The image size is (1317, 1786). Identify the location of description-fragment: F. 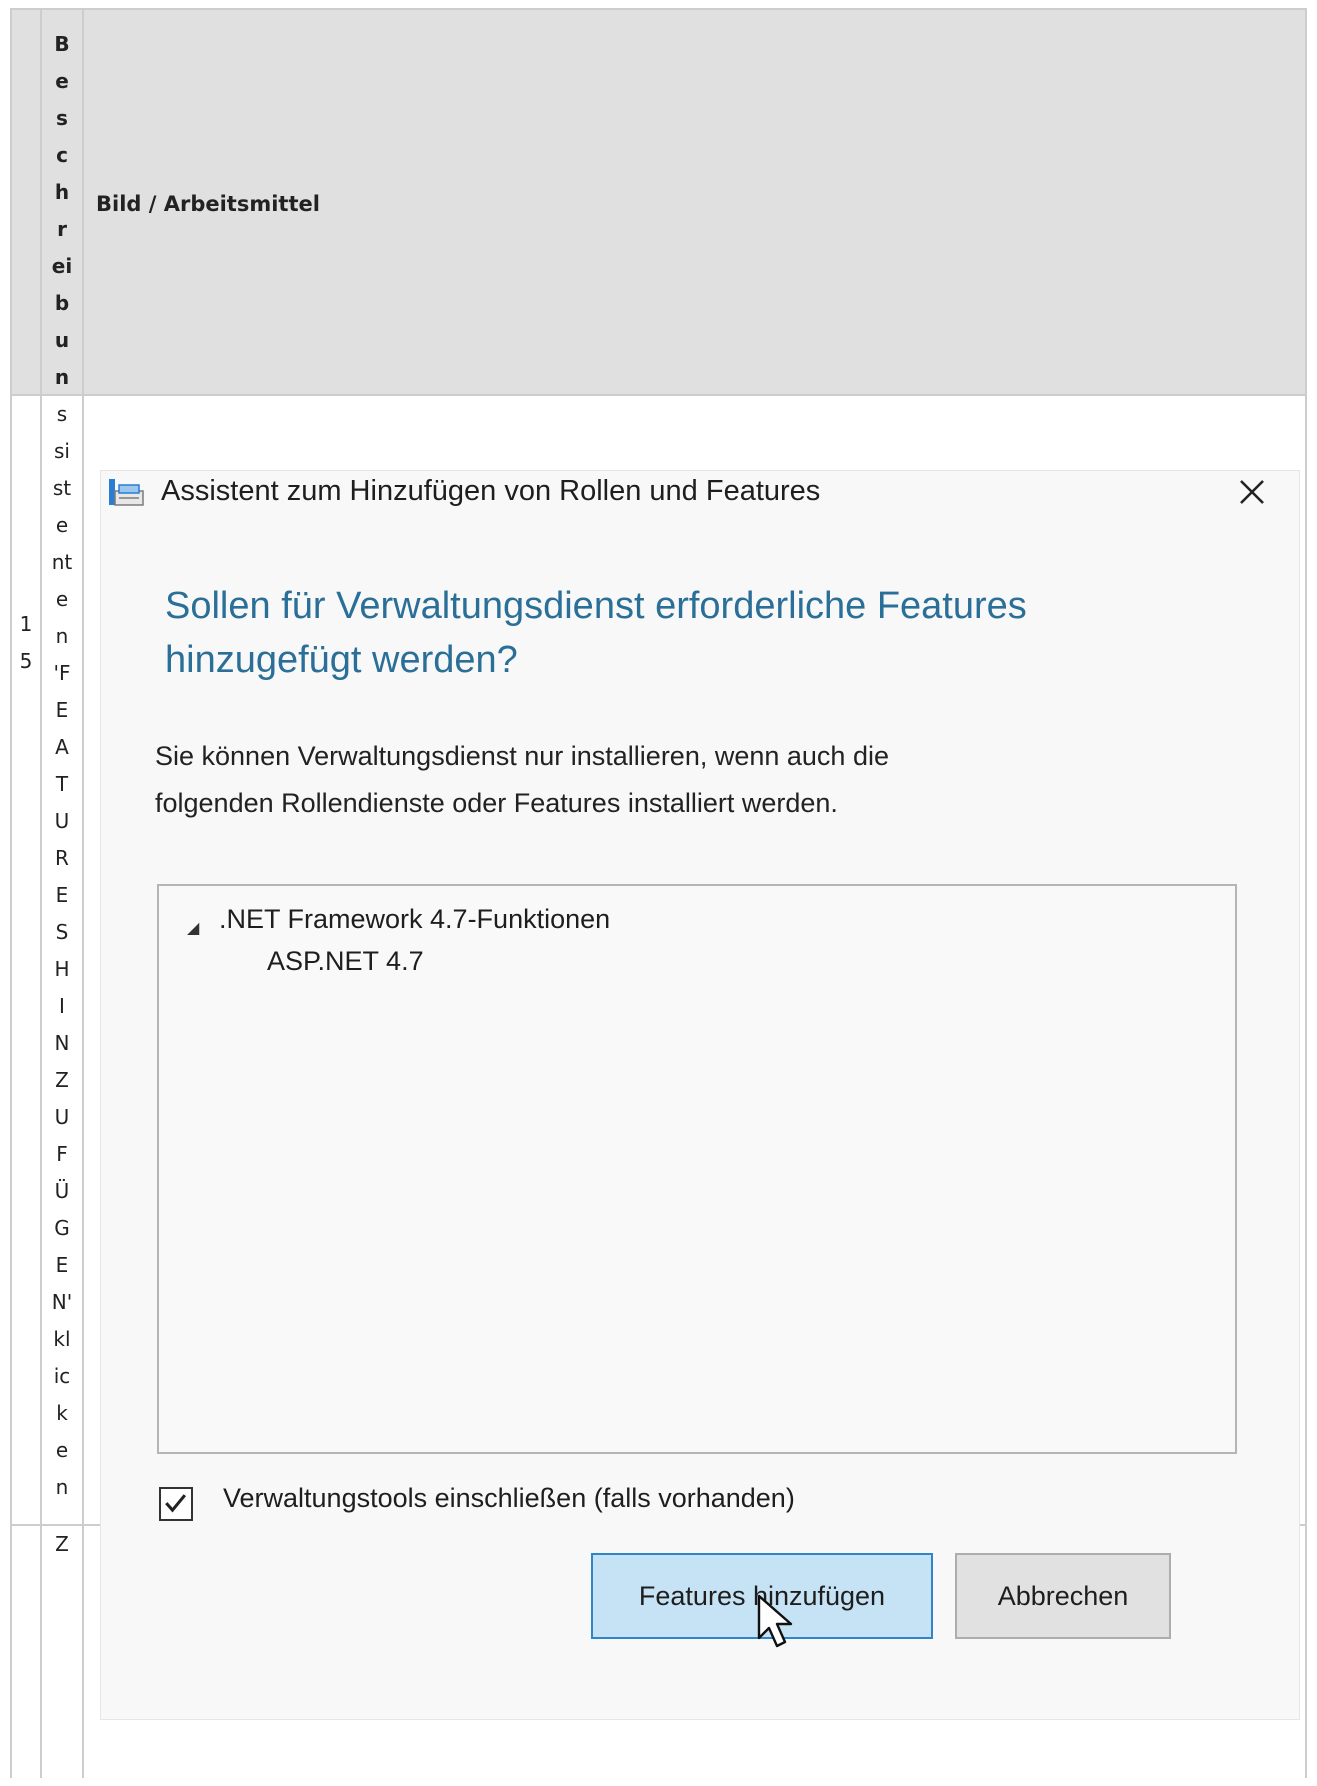
(62, 1154).